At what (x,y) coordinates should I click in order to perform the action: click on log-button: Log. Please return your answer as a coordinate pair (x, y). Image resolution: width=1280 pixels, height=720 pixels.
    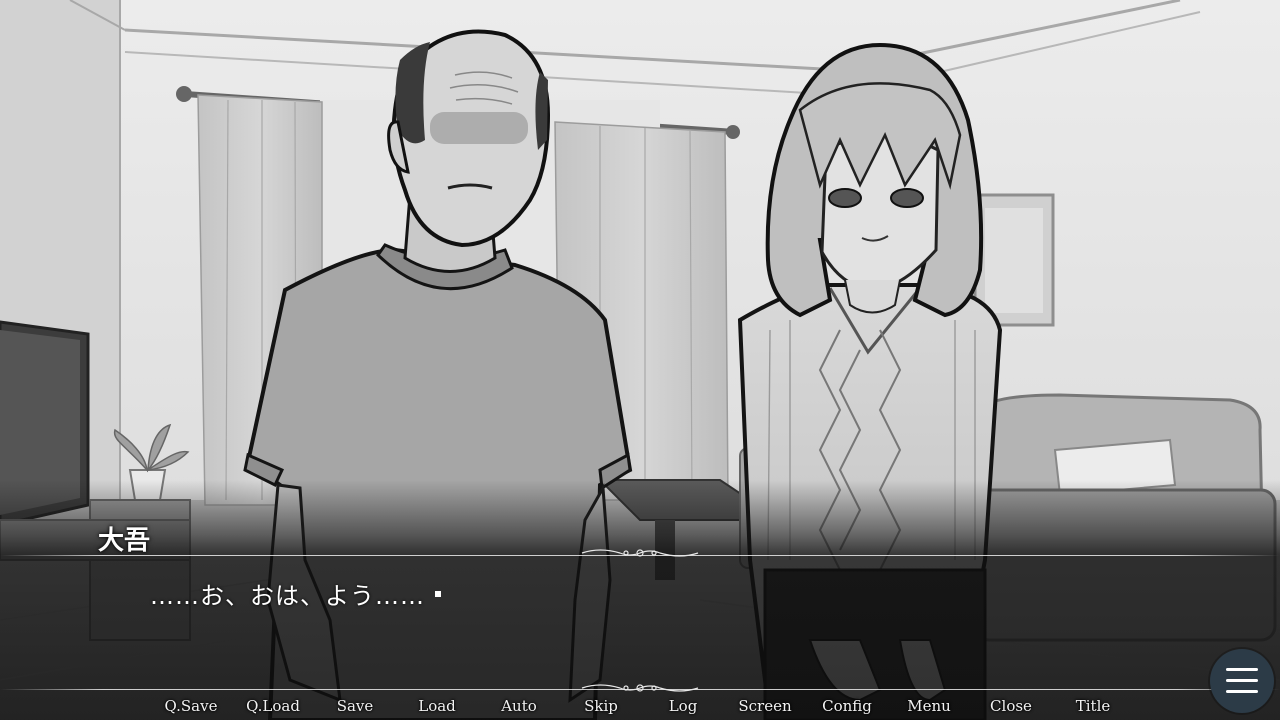
    Looking at the image, I should click on (683, 706).